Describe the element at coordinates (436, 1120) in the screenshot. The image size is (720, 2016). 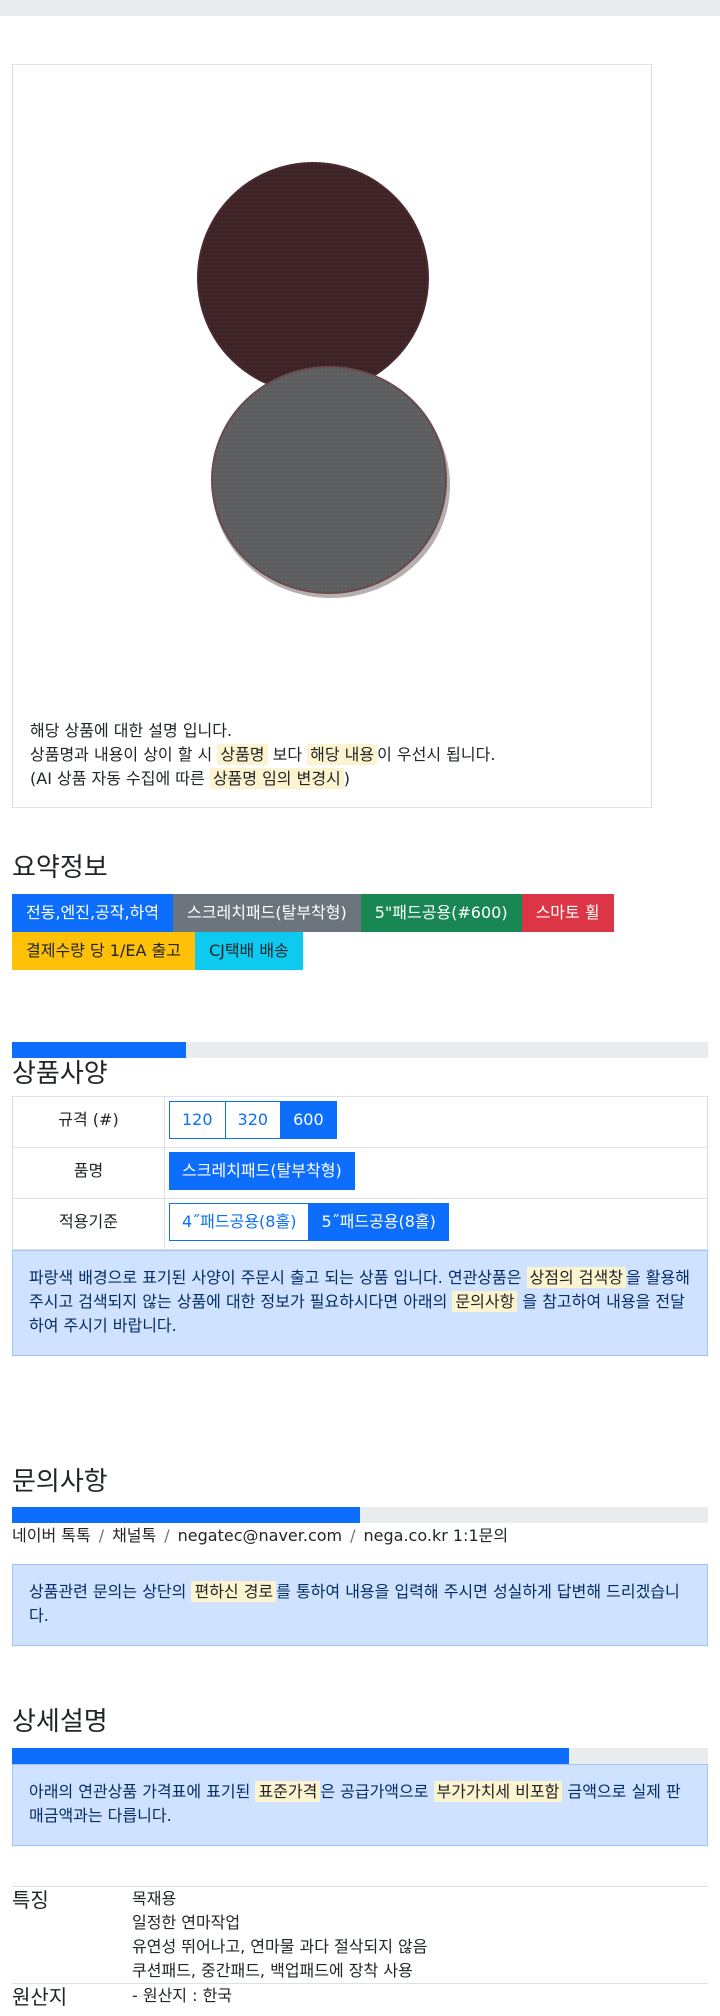
I see `size-option-group: 120 320 600` at that location.